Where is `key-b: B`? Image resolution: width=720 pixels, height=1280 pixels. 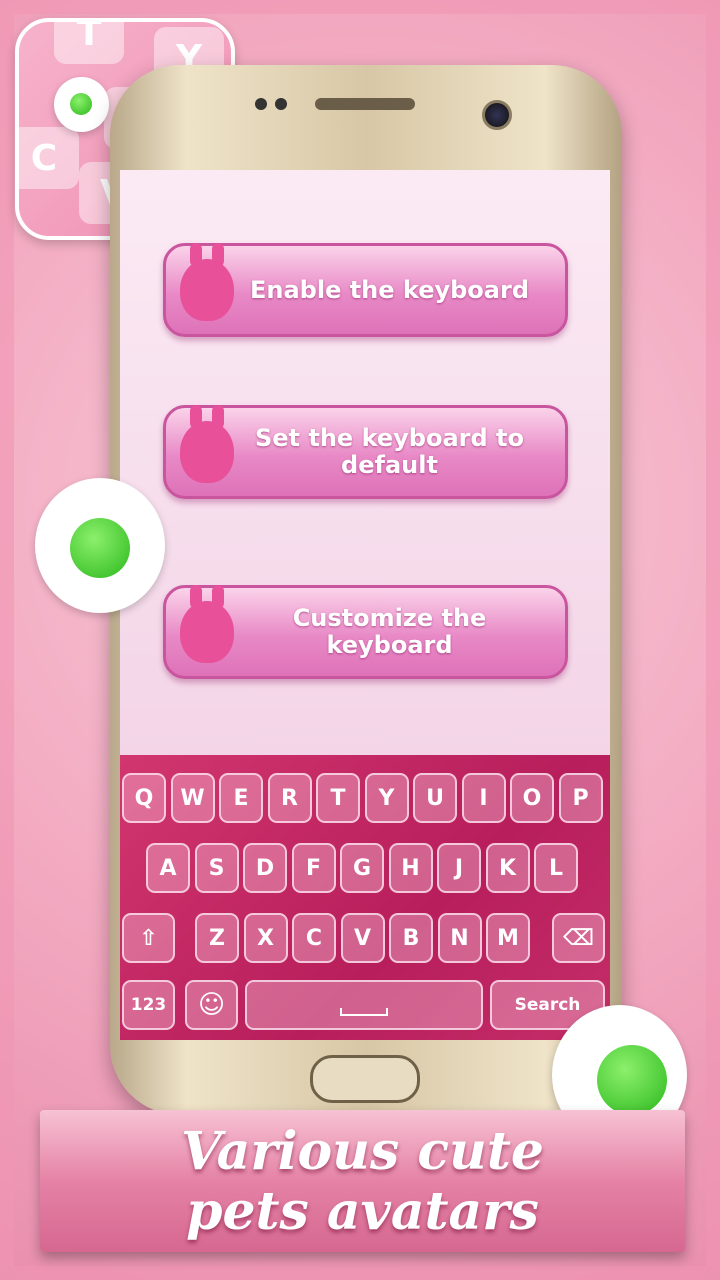 key-b: B is located at coordinates (411, 938).